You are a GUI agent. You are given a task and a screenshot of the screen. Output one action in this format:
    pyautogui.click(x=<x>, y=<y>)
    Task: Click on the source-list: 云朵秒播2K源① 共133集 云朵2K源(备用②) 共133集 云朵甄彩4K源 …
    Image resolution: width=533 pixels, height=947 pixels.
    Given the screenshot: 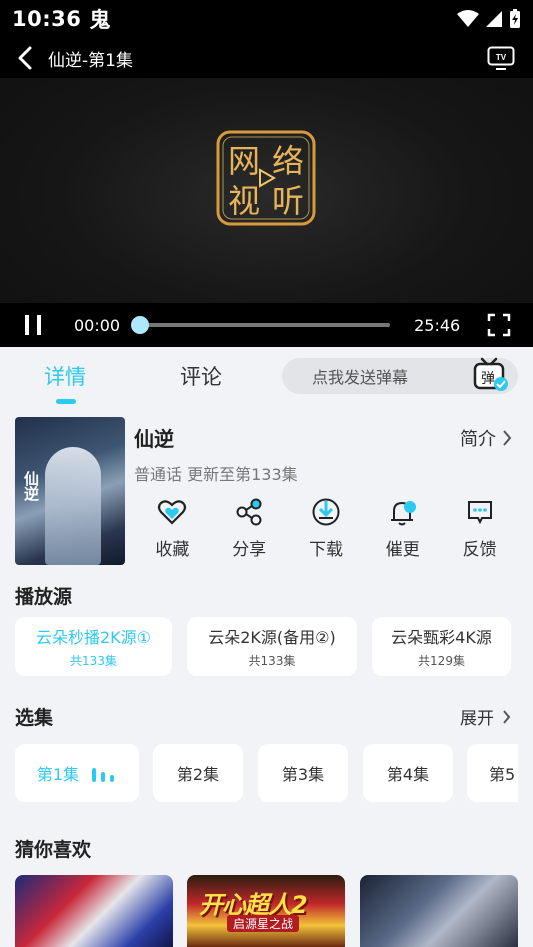 What is the action you would take?
    pyautogui.click(x=270, y=647)
    